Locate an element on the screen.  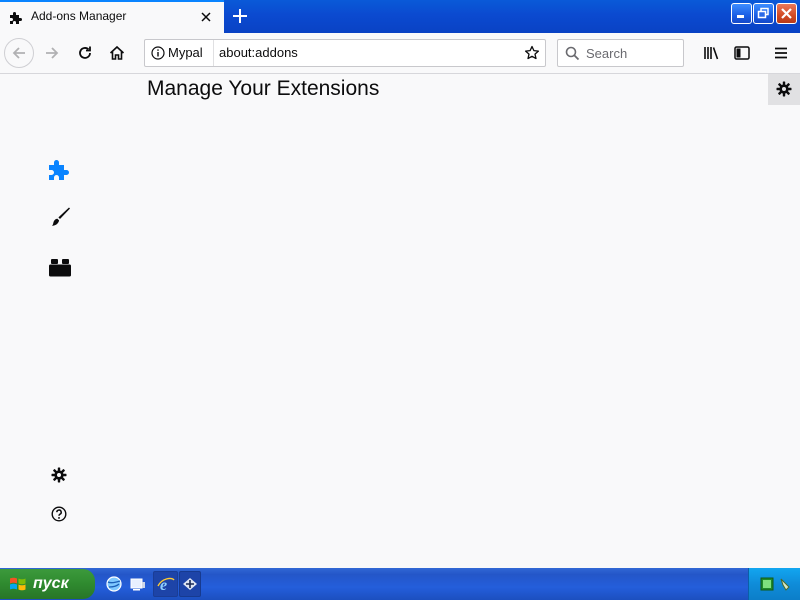
minimize-button is located at coordinates (741, 13).